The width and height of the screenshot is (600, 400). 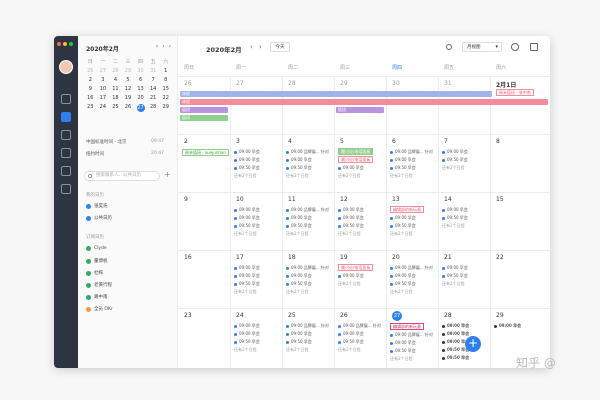 I want to click on calendar-item: 全员 OKr, so click(x=99, y=309).